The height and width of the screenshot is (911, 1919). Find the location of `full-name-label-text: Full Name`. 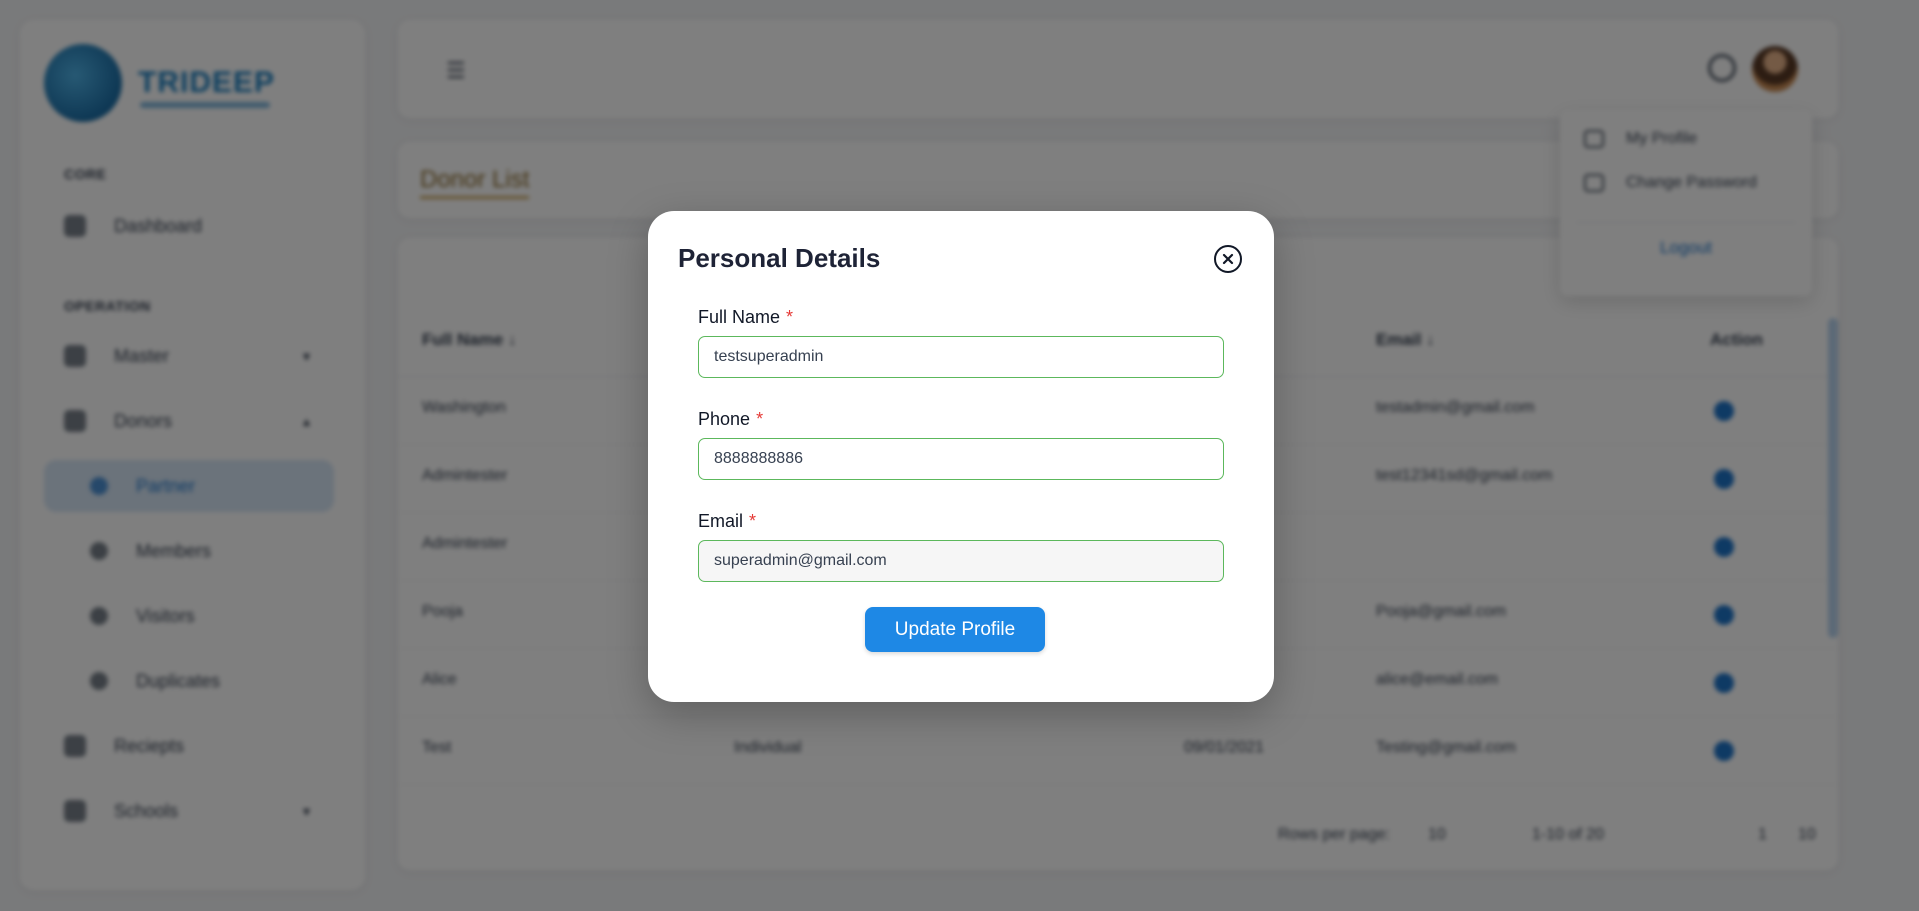

full-name-label-text: Full Name is located at coordinates (739, 317).